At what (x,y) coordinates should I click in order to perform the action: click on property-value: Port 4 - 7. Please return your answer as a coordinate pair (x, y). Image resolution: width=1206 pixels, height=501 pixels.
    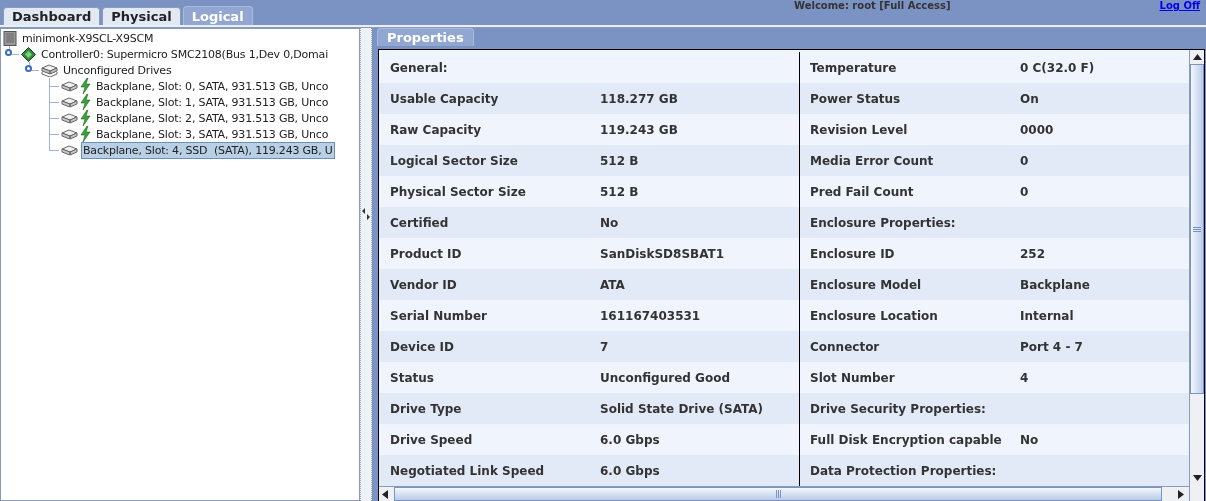
    Looking at the image, I should click on (1051, 347).